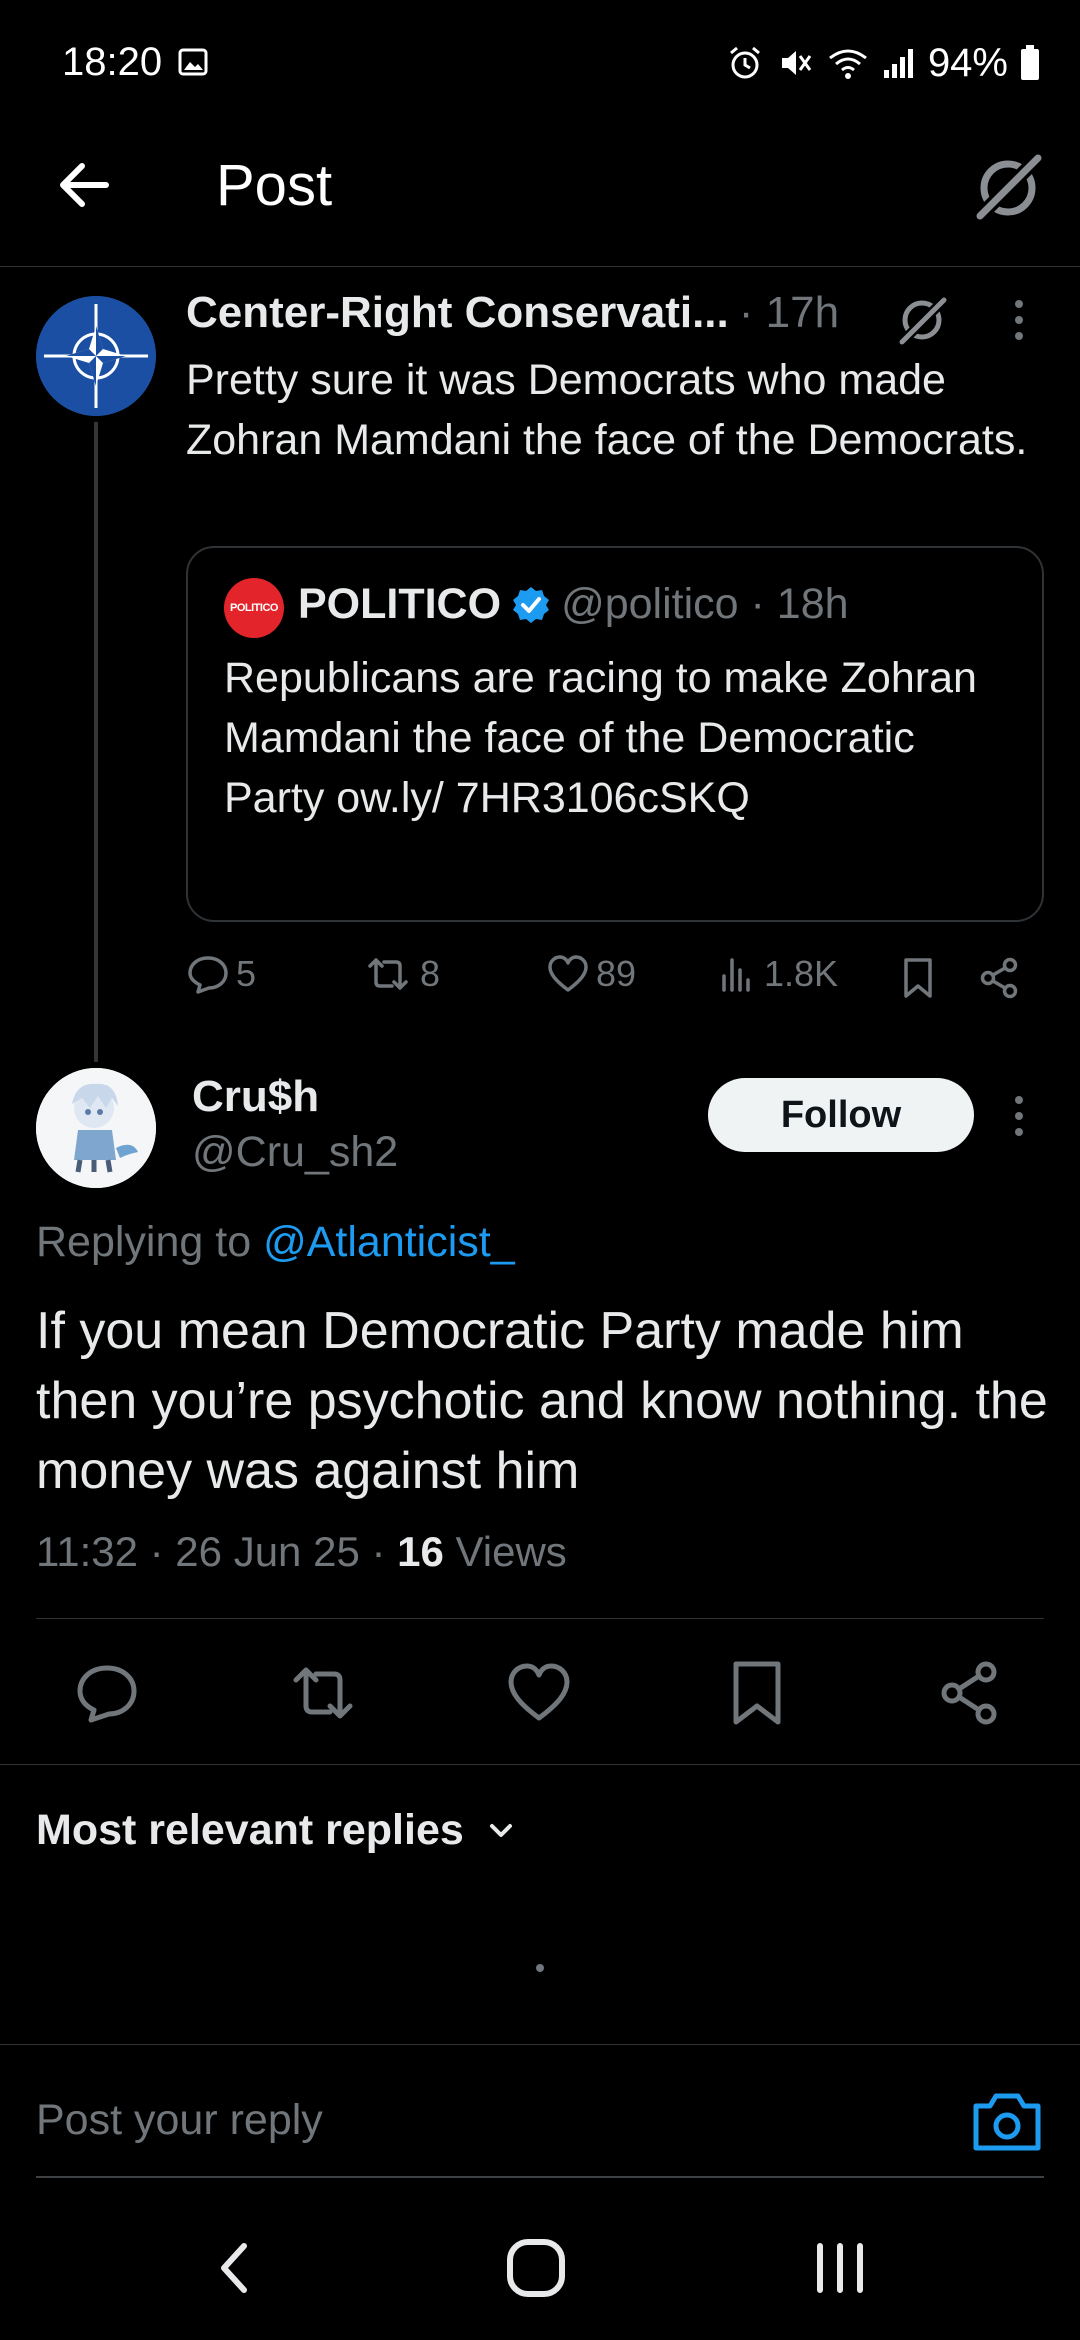 Image resolution: width=1080 pixels, height=2340 pixels. I want to click on gallery-notification-icon, so click(193, 62).